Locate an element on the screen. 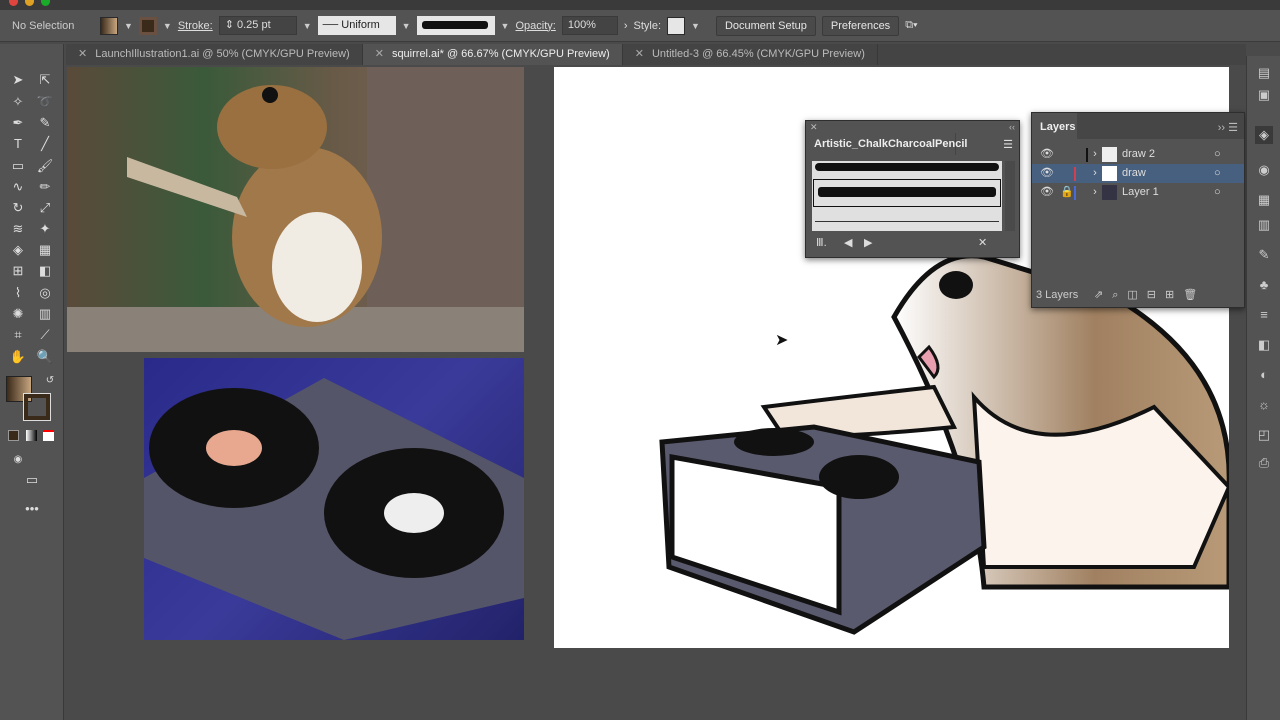  graphic-styles-icon: ◰ is located at coordinates (1264, 435).